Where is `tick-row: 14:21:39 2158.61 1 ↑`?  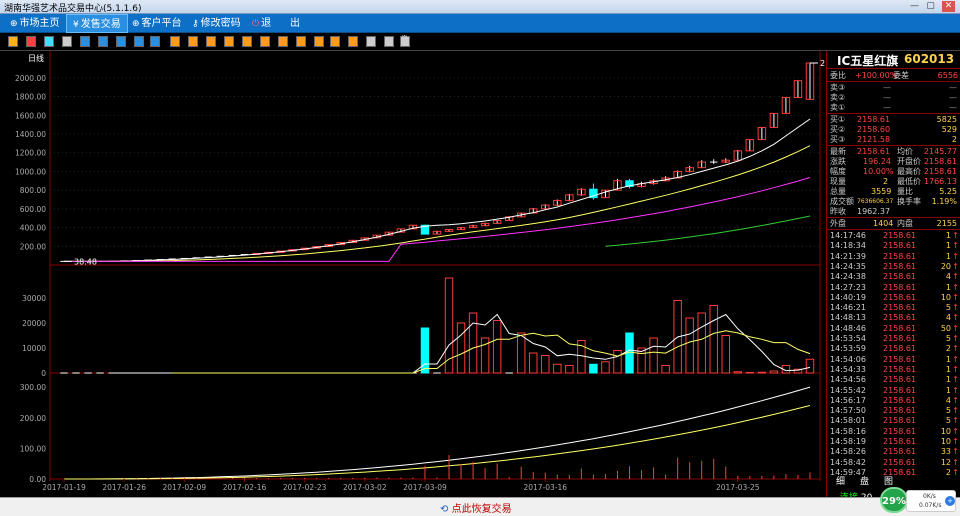
tick-row: 14:21:39 2158.61 1 ↑ is located at coordinates (894, 256).